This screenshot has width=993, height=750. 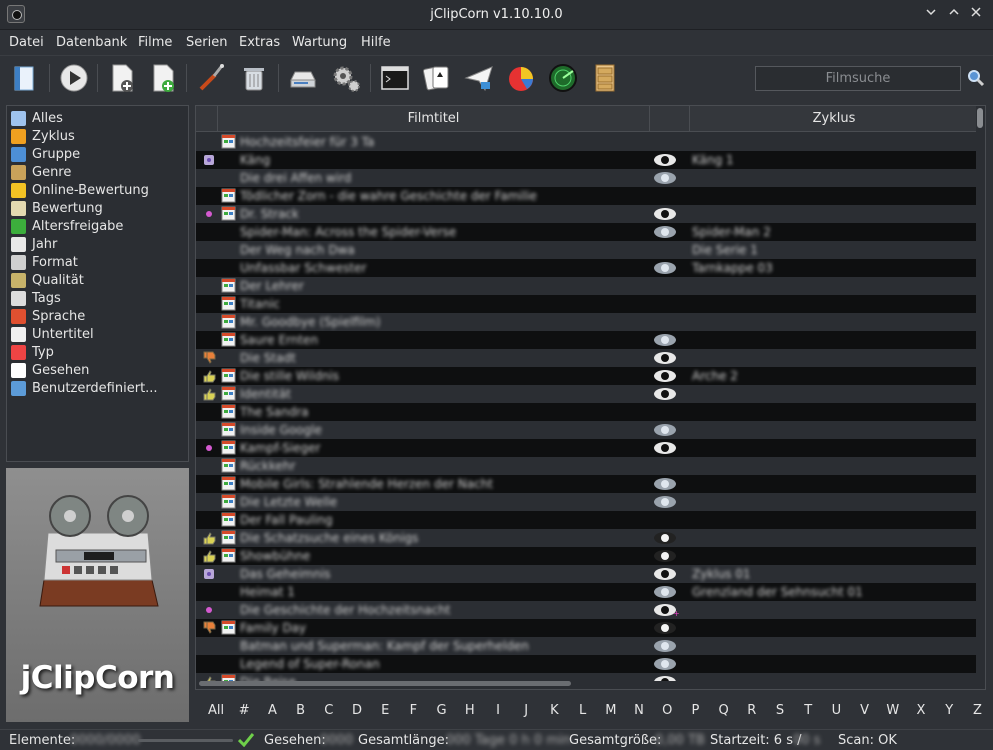 What do you see at coordinates (586, 142) in the screenshot?
I see `table-row: Hochzeitsfeier für 3 Ta` at bounding box center [586, 142].